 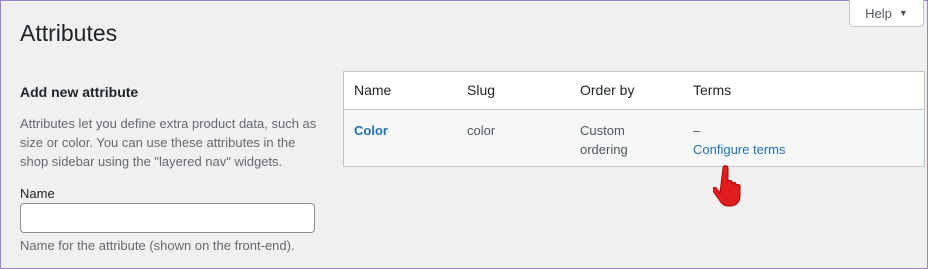 I want to click on page-title: Attributes, so click(x=69, y=33).